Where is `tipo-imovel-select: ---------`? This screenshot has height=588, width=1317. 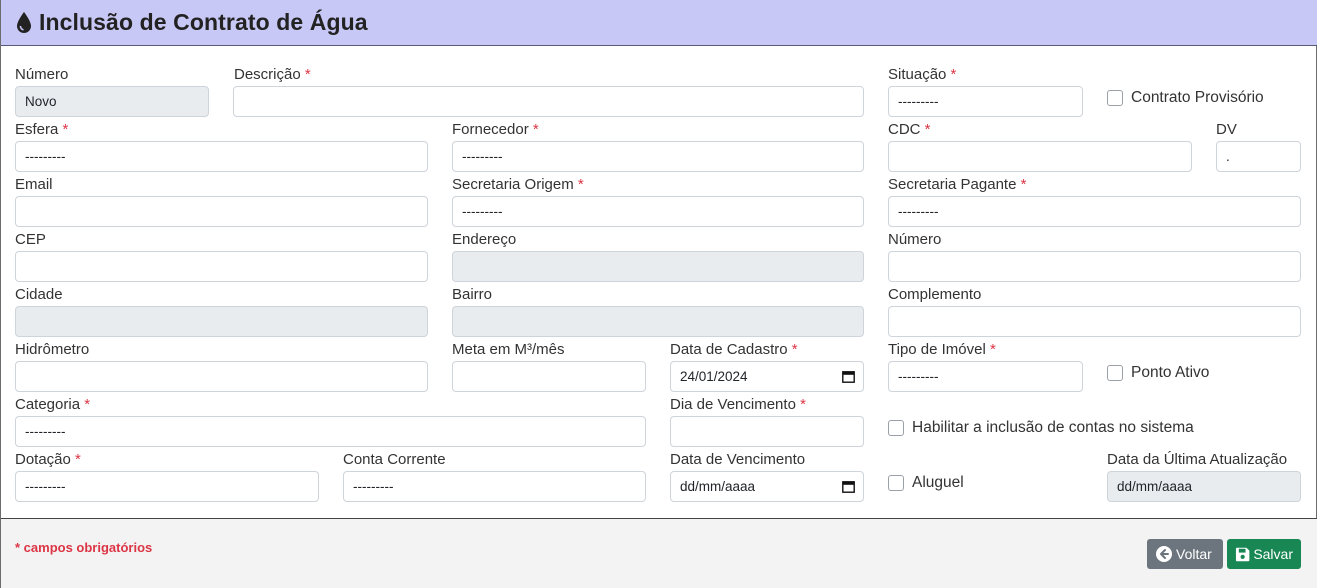
tipo-imovel-select: --------- is located at coordinates (985, 376).